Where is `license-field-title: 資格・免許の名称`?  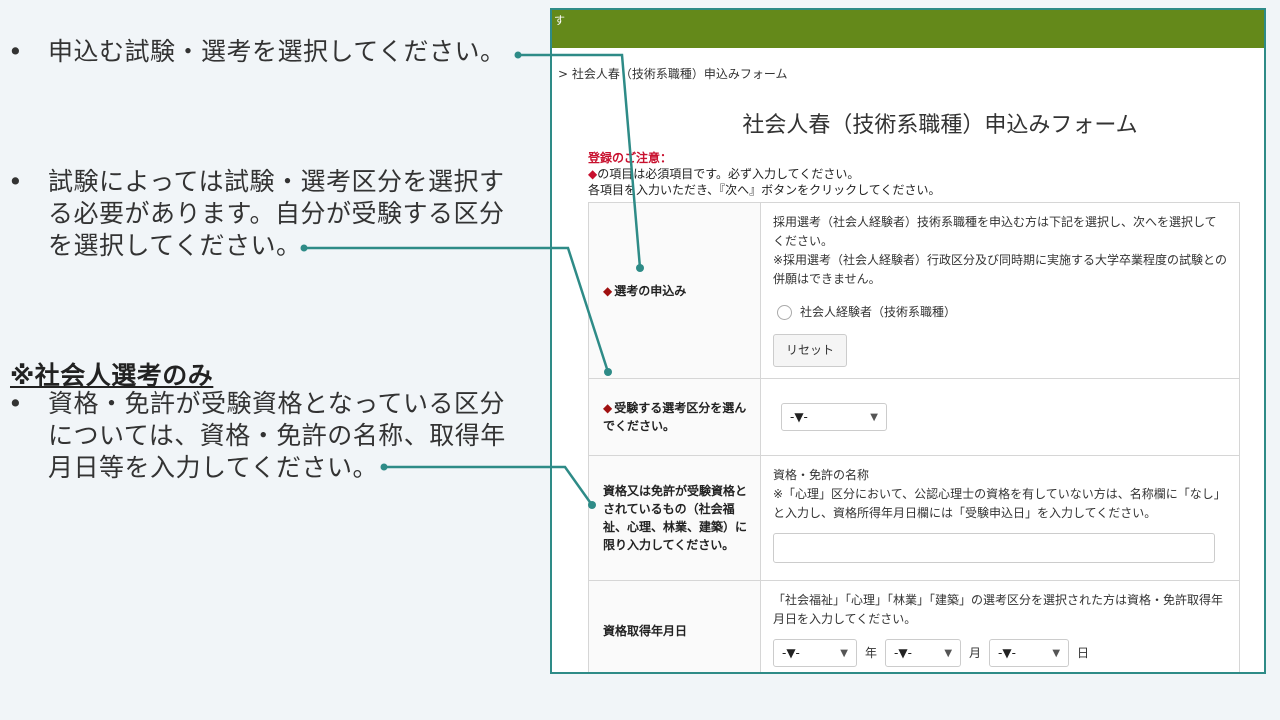 license-field-title: 資格・免許の名称 is located at coordinates (821, 475).